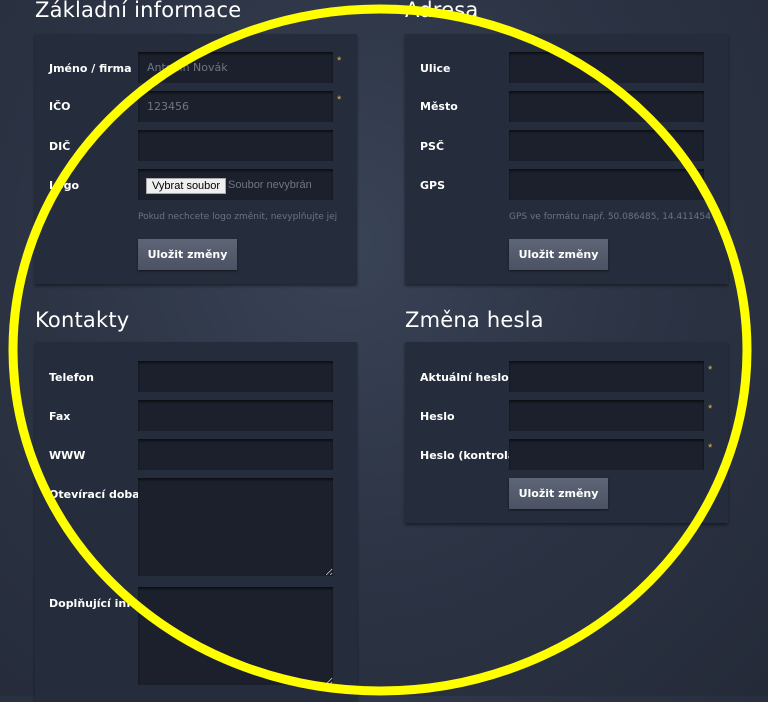 The height and width of the screenshot is (702, 768). What do you see at coordinates (558, 254) in the screenshot?
I see `save-address-button: Uložit změny` at bounding box center [558, 254].